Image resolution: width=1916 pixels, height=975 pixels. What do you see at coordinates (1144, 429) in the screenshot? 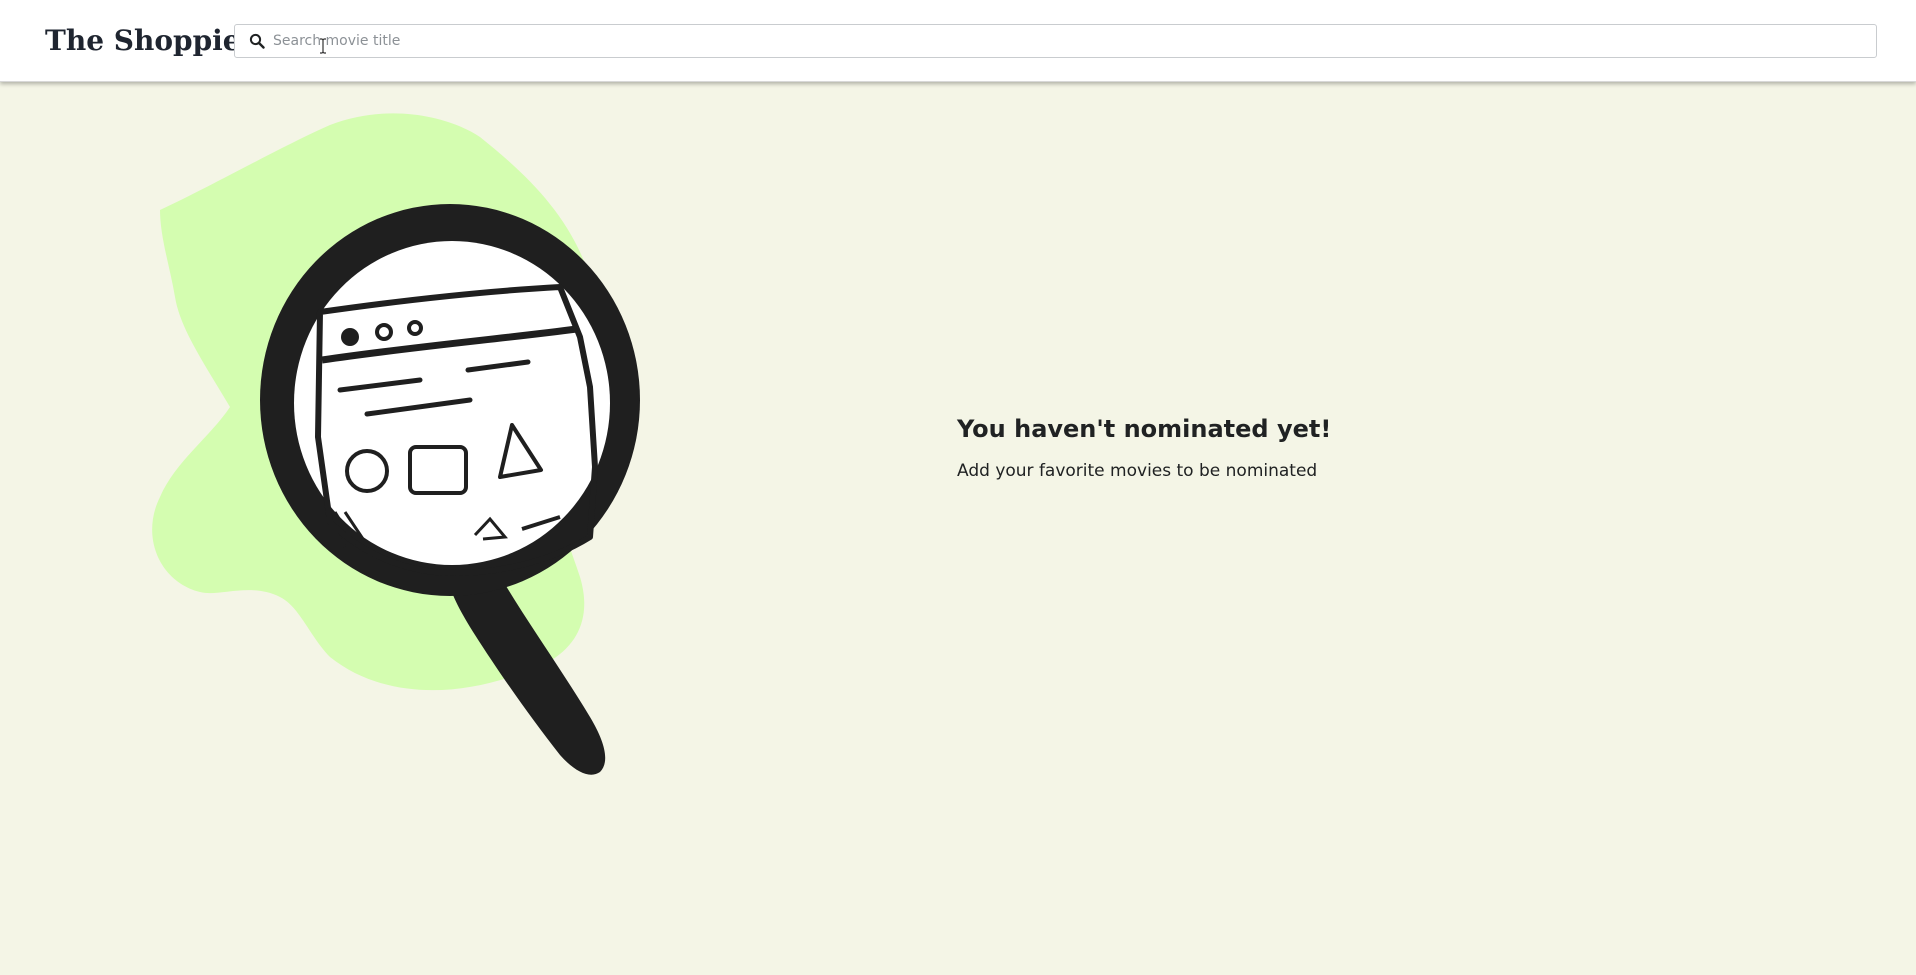
I see `empty-state-title: You haven't nominated yet!` at bounding box center [1144, 429].